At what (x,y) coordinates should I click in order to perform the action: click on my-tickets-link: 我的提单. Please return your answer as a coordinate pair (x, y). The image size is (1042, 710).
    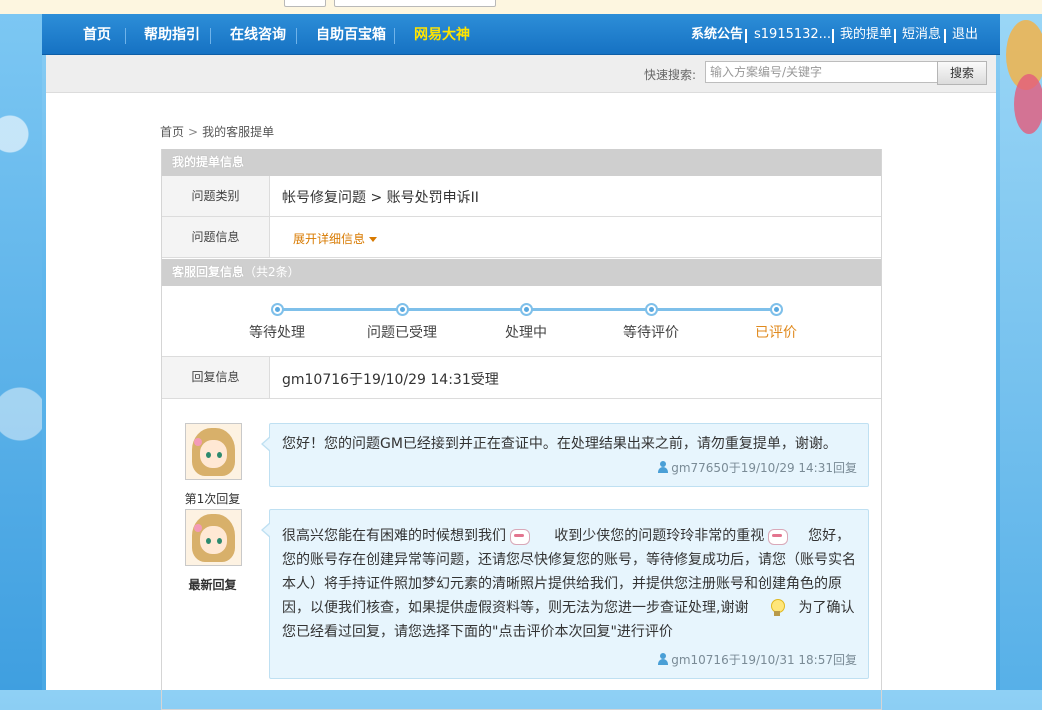
    Looking at the image, I should click on (866, 34).